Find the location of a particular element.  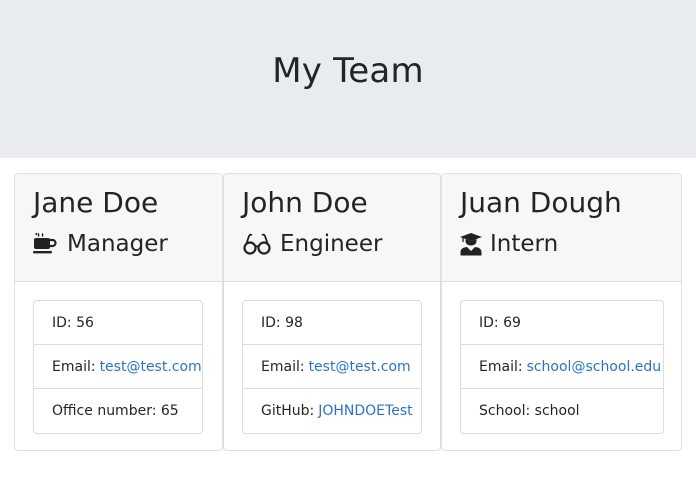

list-item-email: Email: school@school.edu is located at coordinates (562, 367).